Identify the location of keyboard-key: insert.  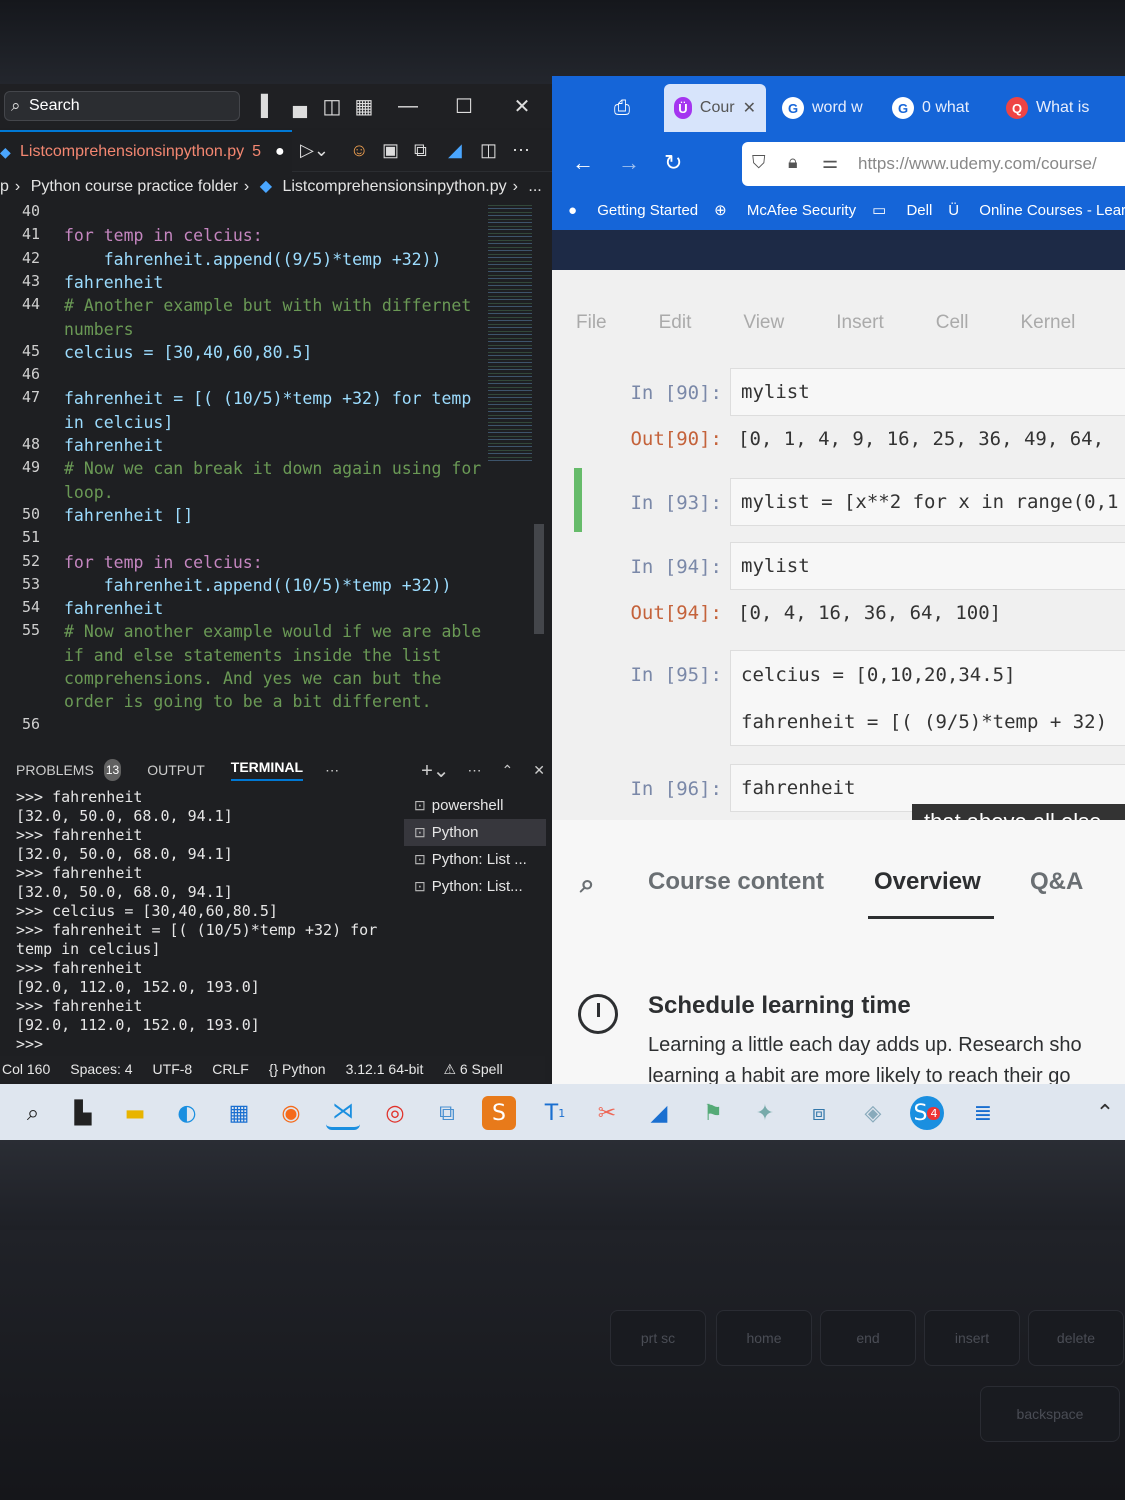
(972, 1338).